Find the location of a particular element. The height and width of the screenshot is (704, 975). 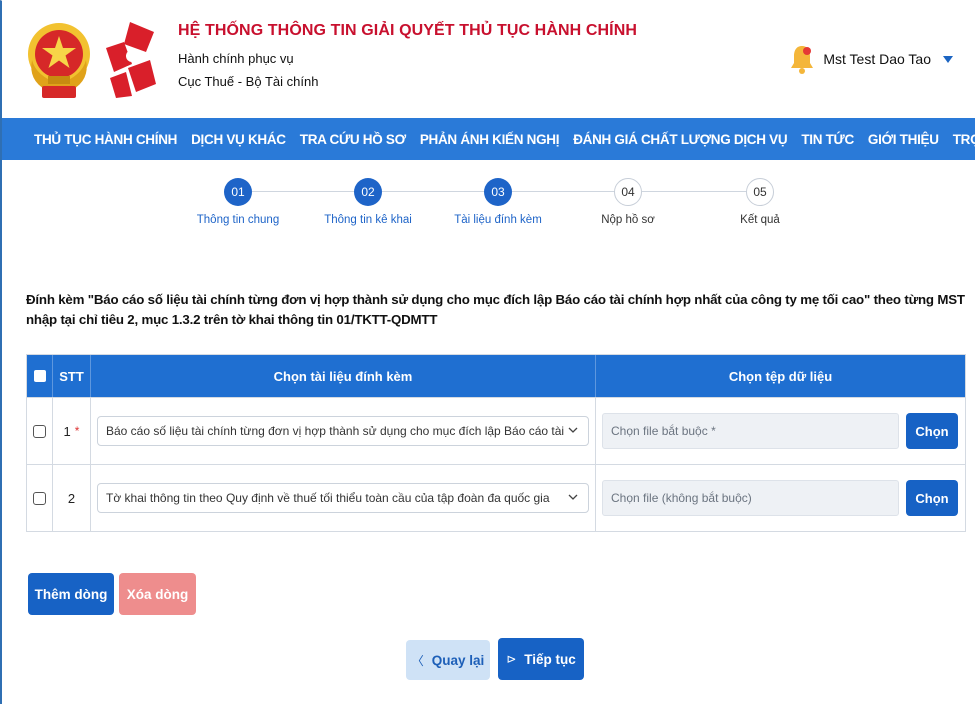

stt-cell: 2 is located at coordinates (72, 498).